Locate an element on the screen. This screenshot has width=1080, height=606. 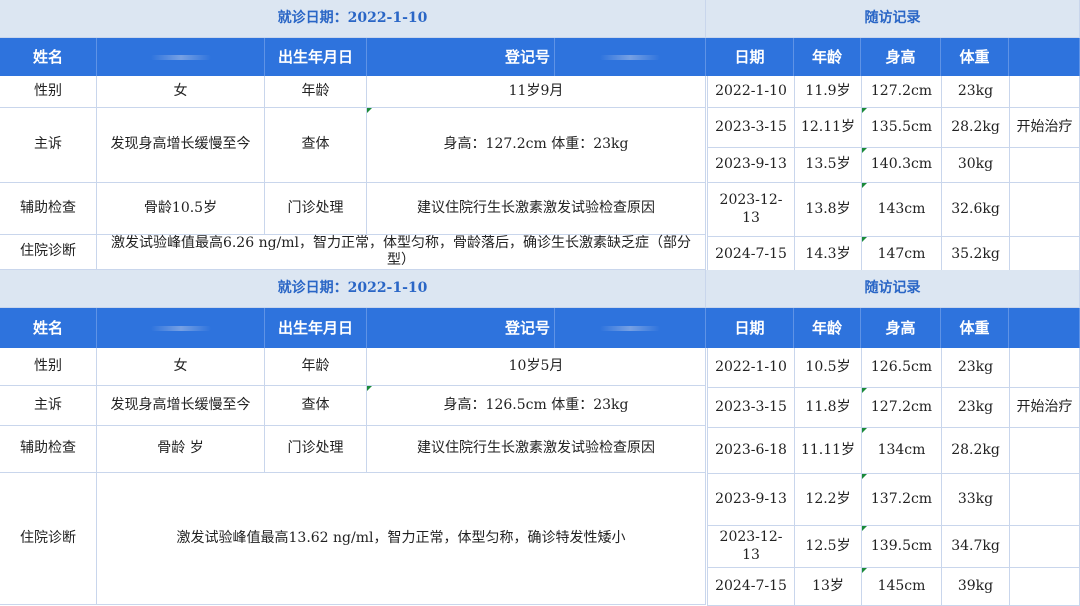
followup-weight: 34.7kg is located at coordinates (976, 547).